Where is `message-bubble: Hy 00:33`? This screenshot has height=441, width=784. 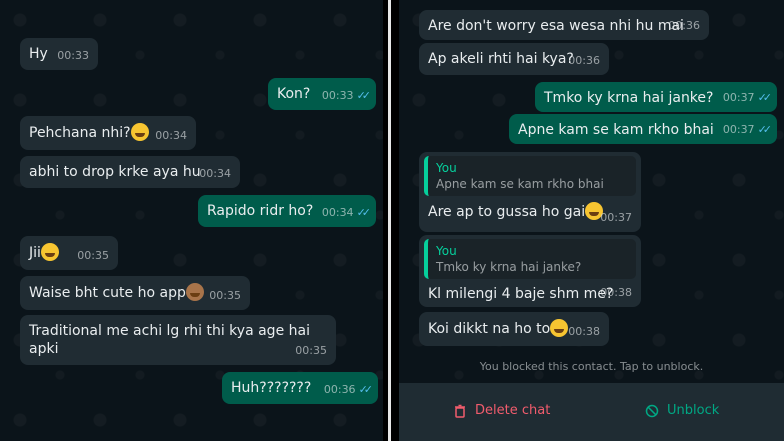 message-bubble: Hy 00:33 is located at coordinates (59, 54).